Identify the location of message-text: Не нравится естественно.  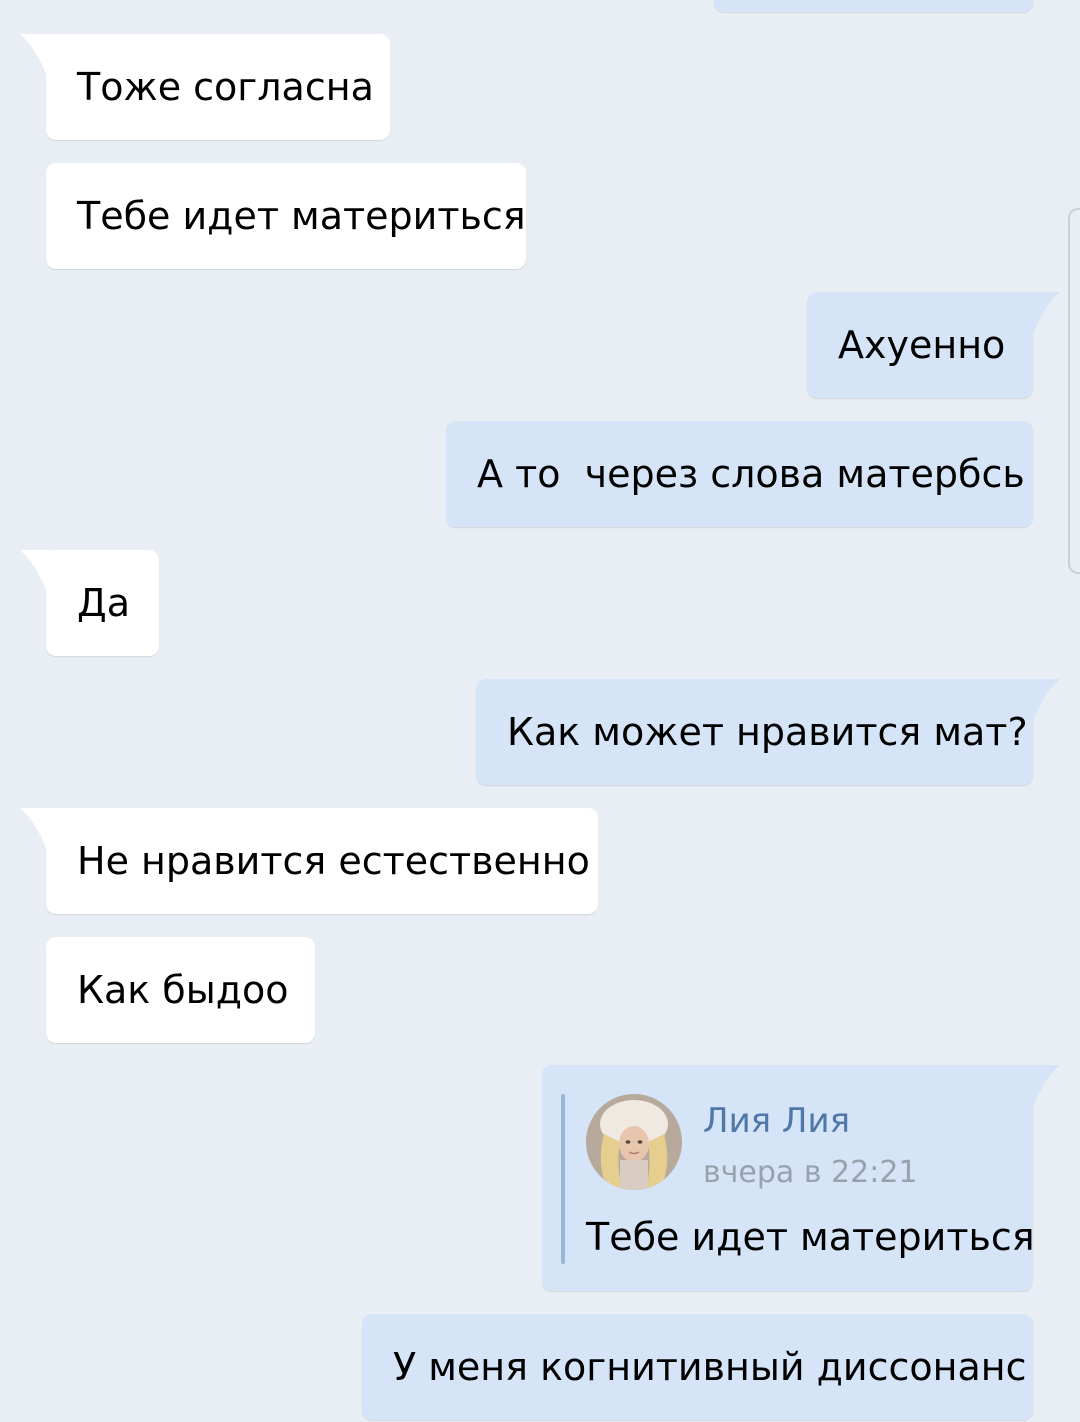
(333, 861).